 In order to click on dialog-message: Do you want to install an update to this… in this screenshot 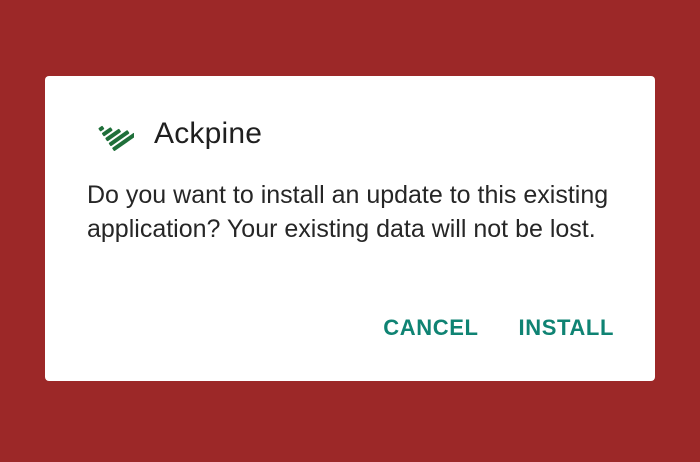, I will do `click(348, 212)`.